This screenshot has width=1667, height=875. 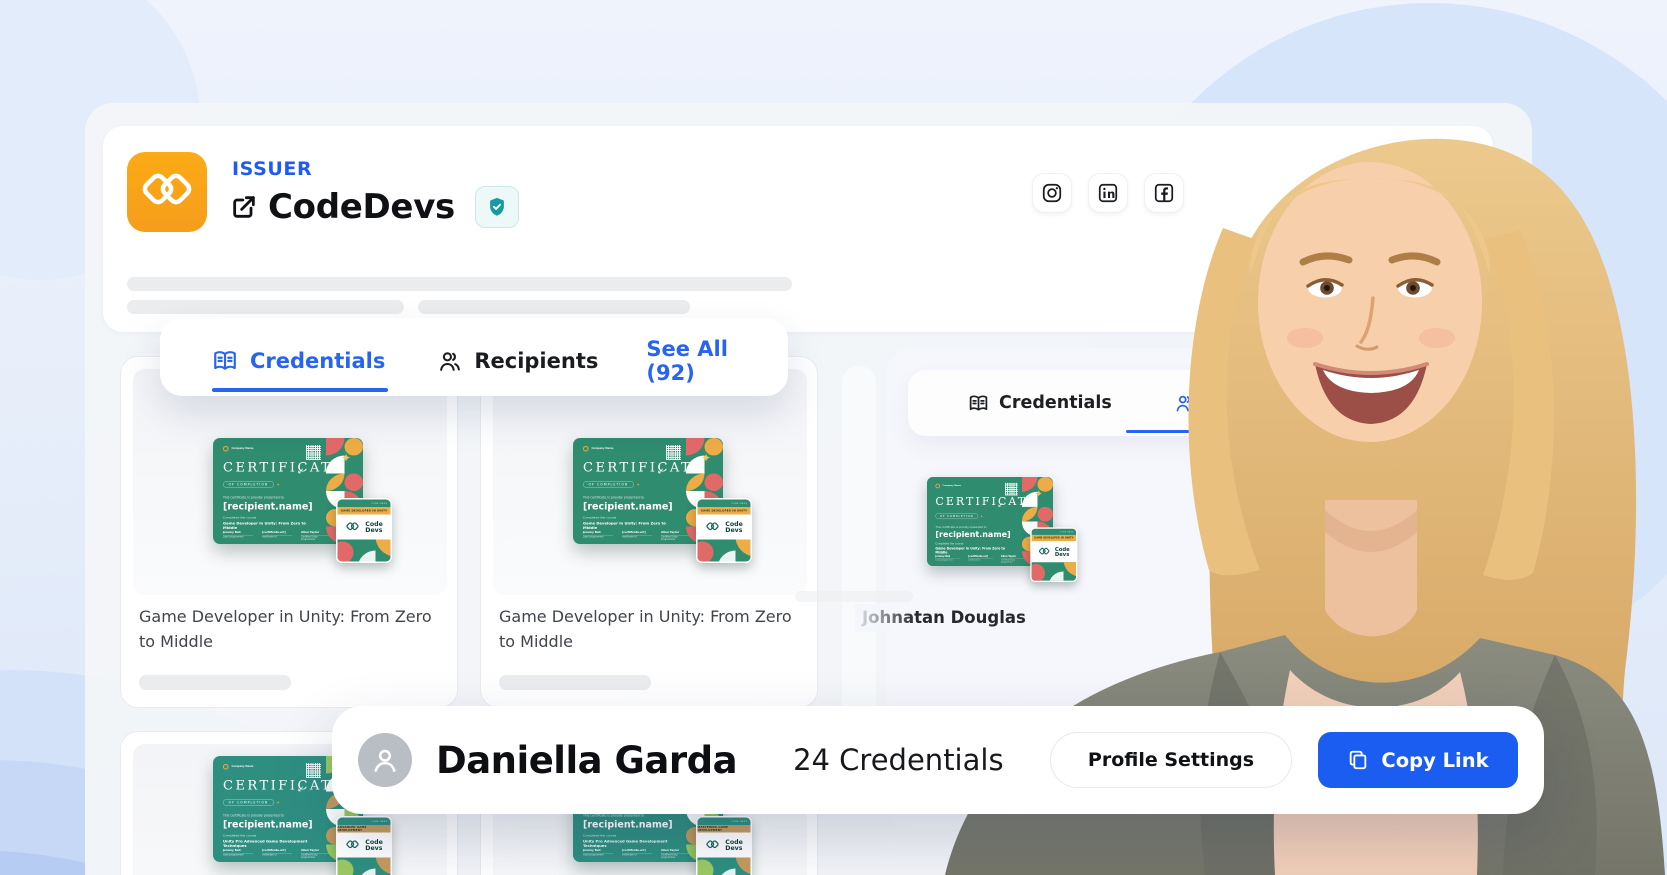 What do you see at coordinates (167, 192) in the screenshot?
I see `codedevs-logo-icon` at bounding box center [167, 192].